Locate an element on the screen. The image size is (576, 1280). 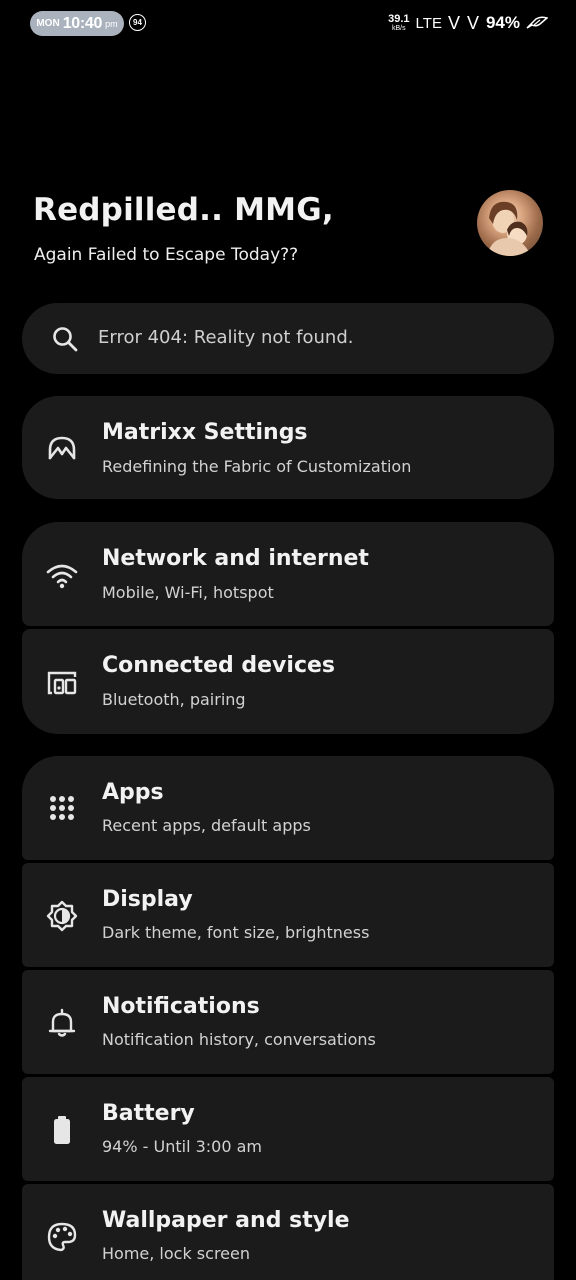
clock-pill: MON 10:40 pm is located at coordinates (77, 23).